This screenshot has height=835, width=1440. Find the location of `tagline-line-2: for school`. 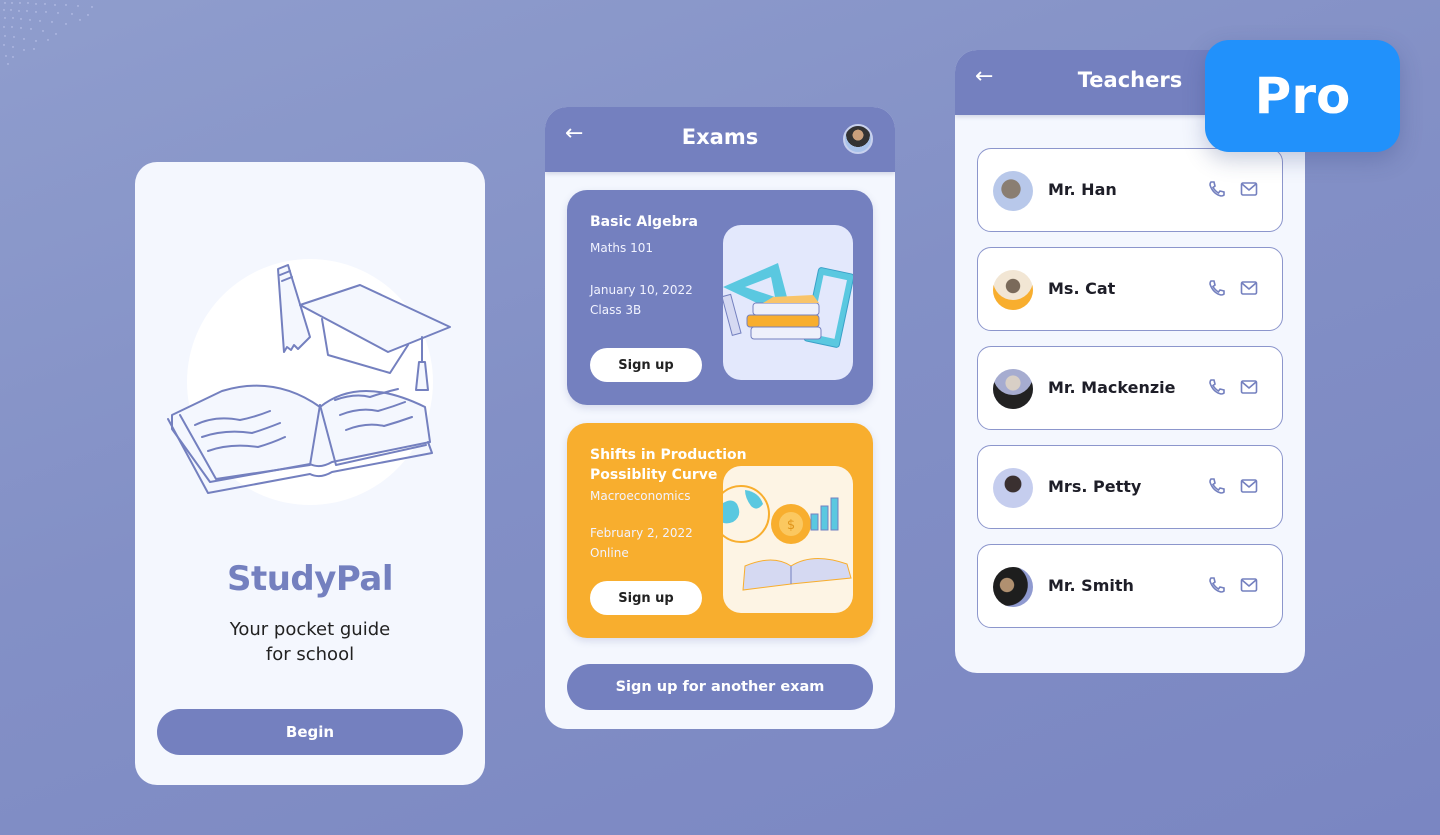

tagline-line-2: for school is located at coordinates (310, 654).